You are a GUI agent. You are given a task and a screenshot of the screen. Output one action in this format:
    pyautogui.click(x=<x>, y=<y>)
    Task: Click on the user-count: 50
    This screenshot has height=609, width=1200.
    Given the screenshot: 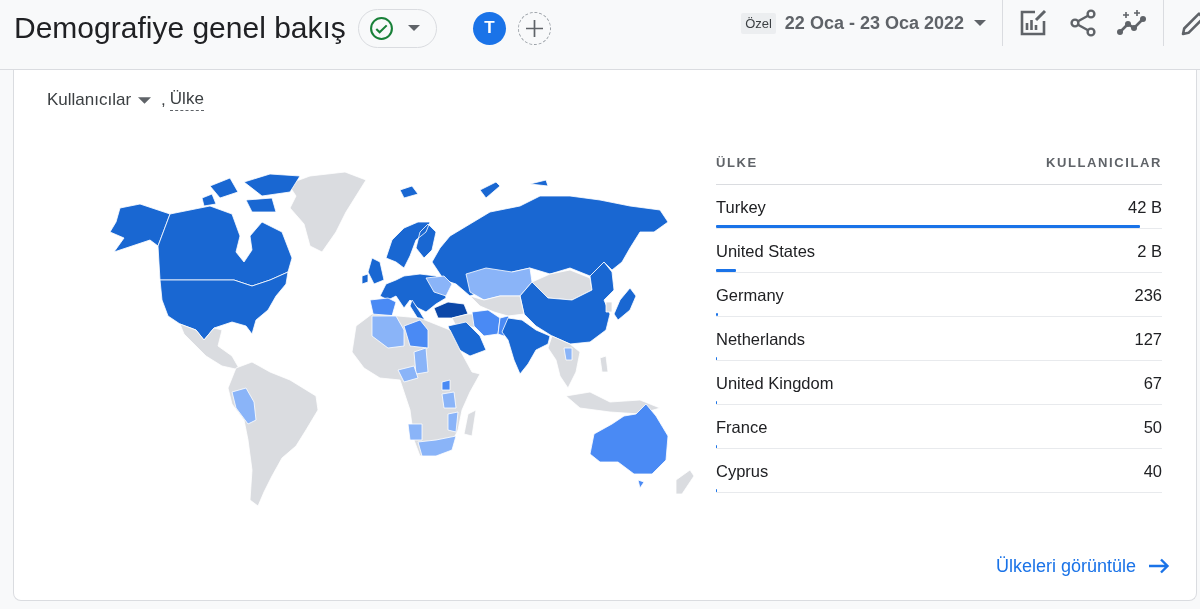 What is the action you would take?
    pyautogui.click(x=1152, y=427)
    